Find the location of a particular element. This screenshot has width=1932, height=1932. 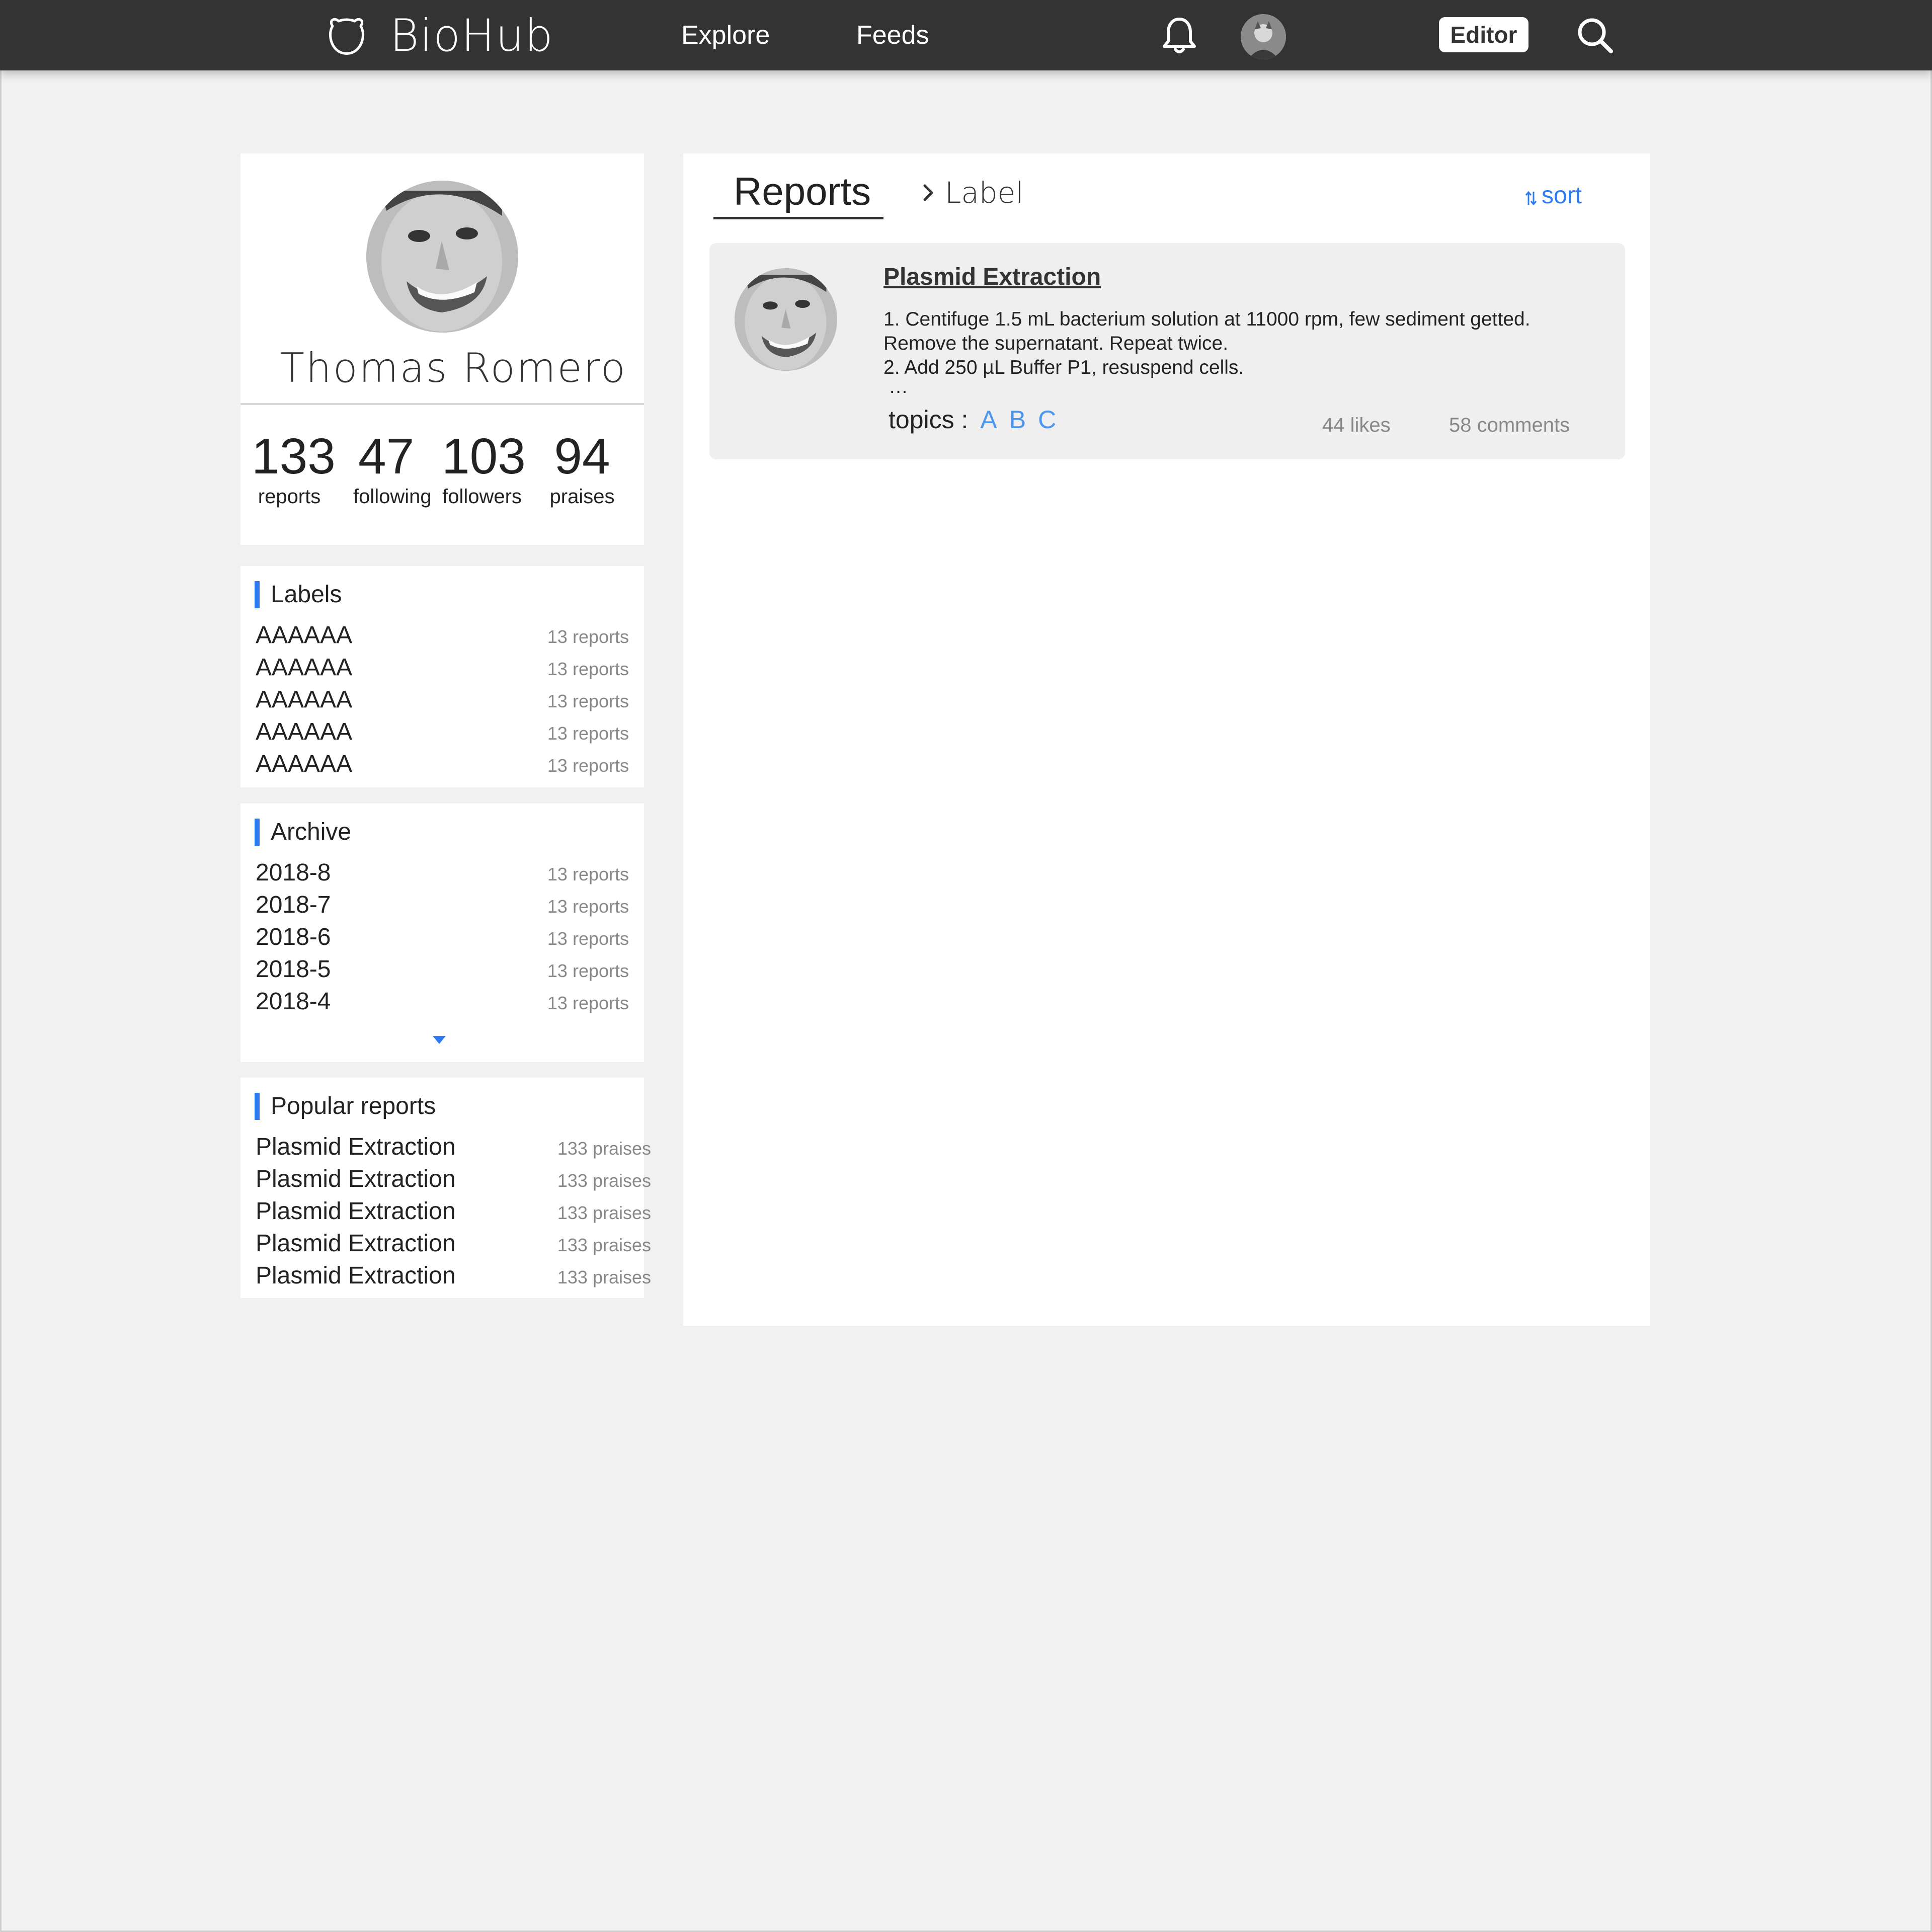

tab-reports: Reports is located at coordinates (803, 192).